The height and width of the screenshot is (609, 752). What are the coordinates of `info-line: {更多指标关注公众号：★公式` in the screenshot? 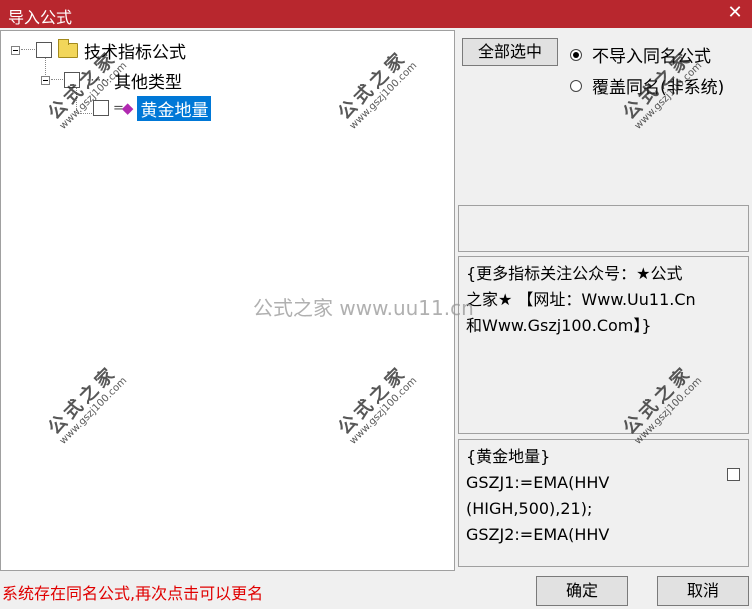 It's located at (574, 273).